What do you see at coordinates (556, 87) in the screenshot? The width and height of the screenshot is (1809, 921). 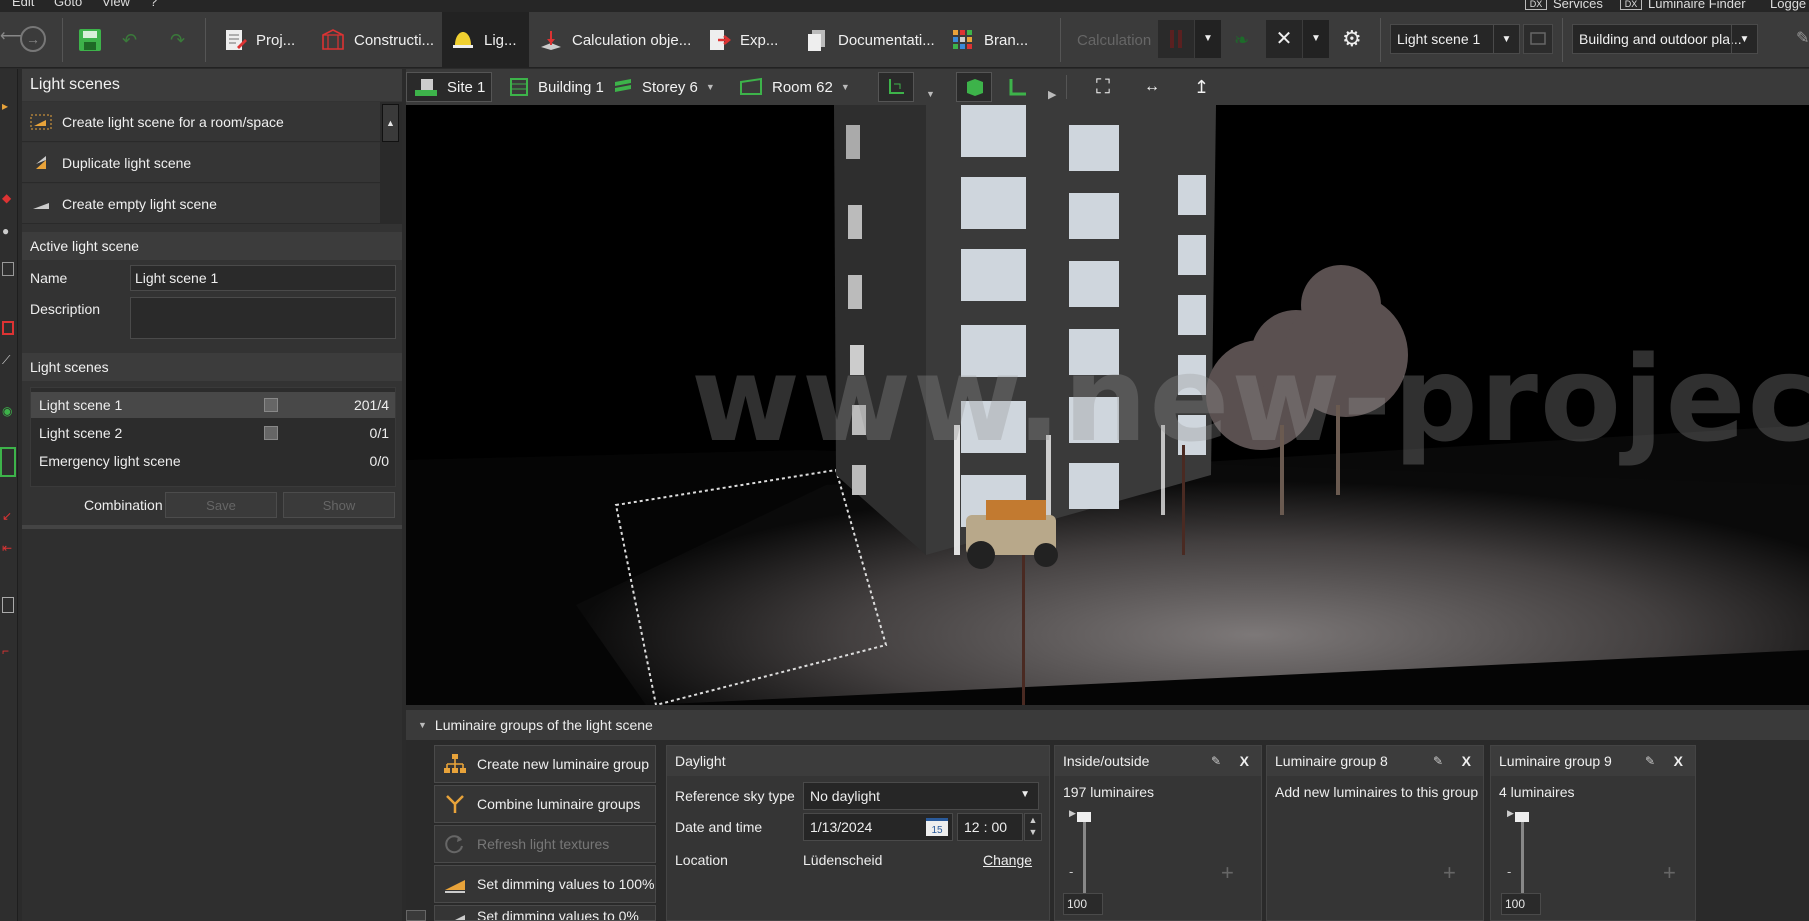 I see `building-button: Building 1` at bounding box center [556, 87].